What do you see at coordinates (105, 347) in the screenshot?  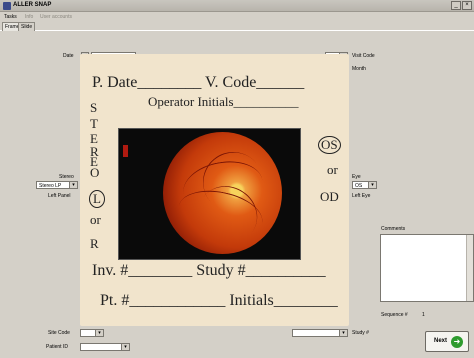 I see `patient-id-dropdown: ▾` at bounding box center [105, 347].